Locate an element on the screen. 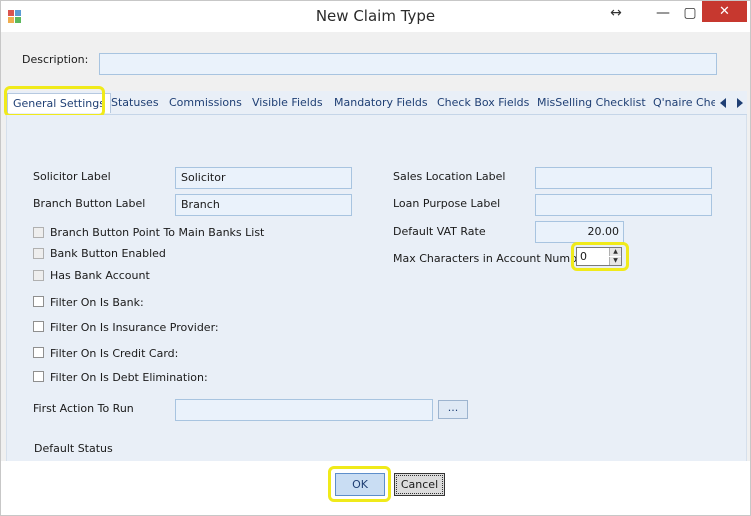 The image size is (751, 516). window-title: New Claim Type is located at coordinates (375, 16).